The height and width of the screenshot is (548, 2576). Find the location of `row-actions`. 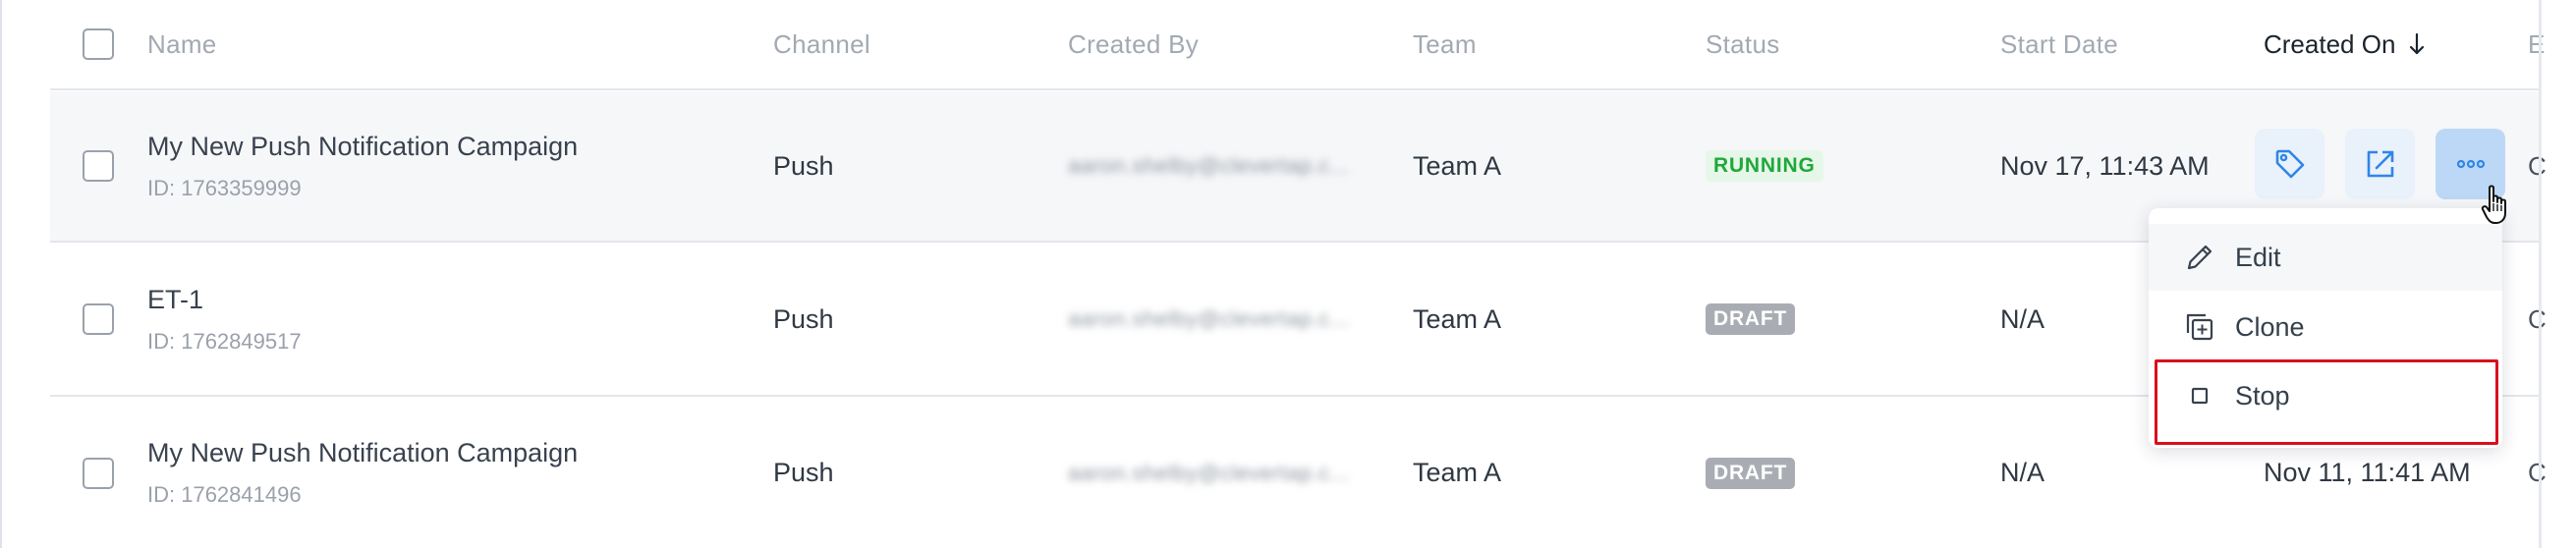

row-actions is located at coordinates (2380, 164).